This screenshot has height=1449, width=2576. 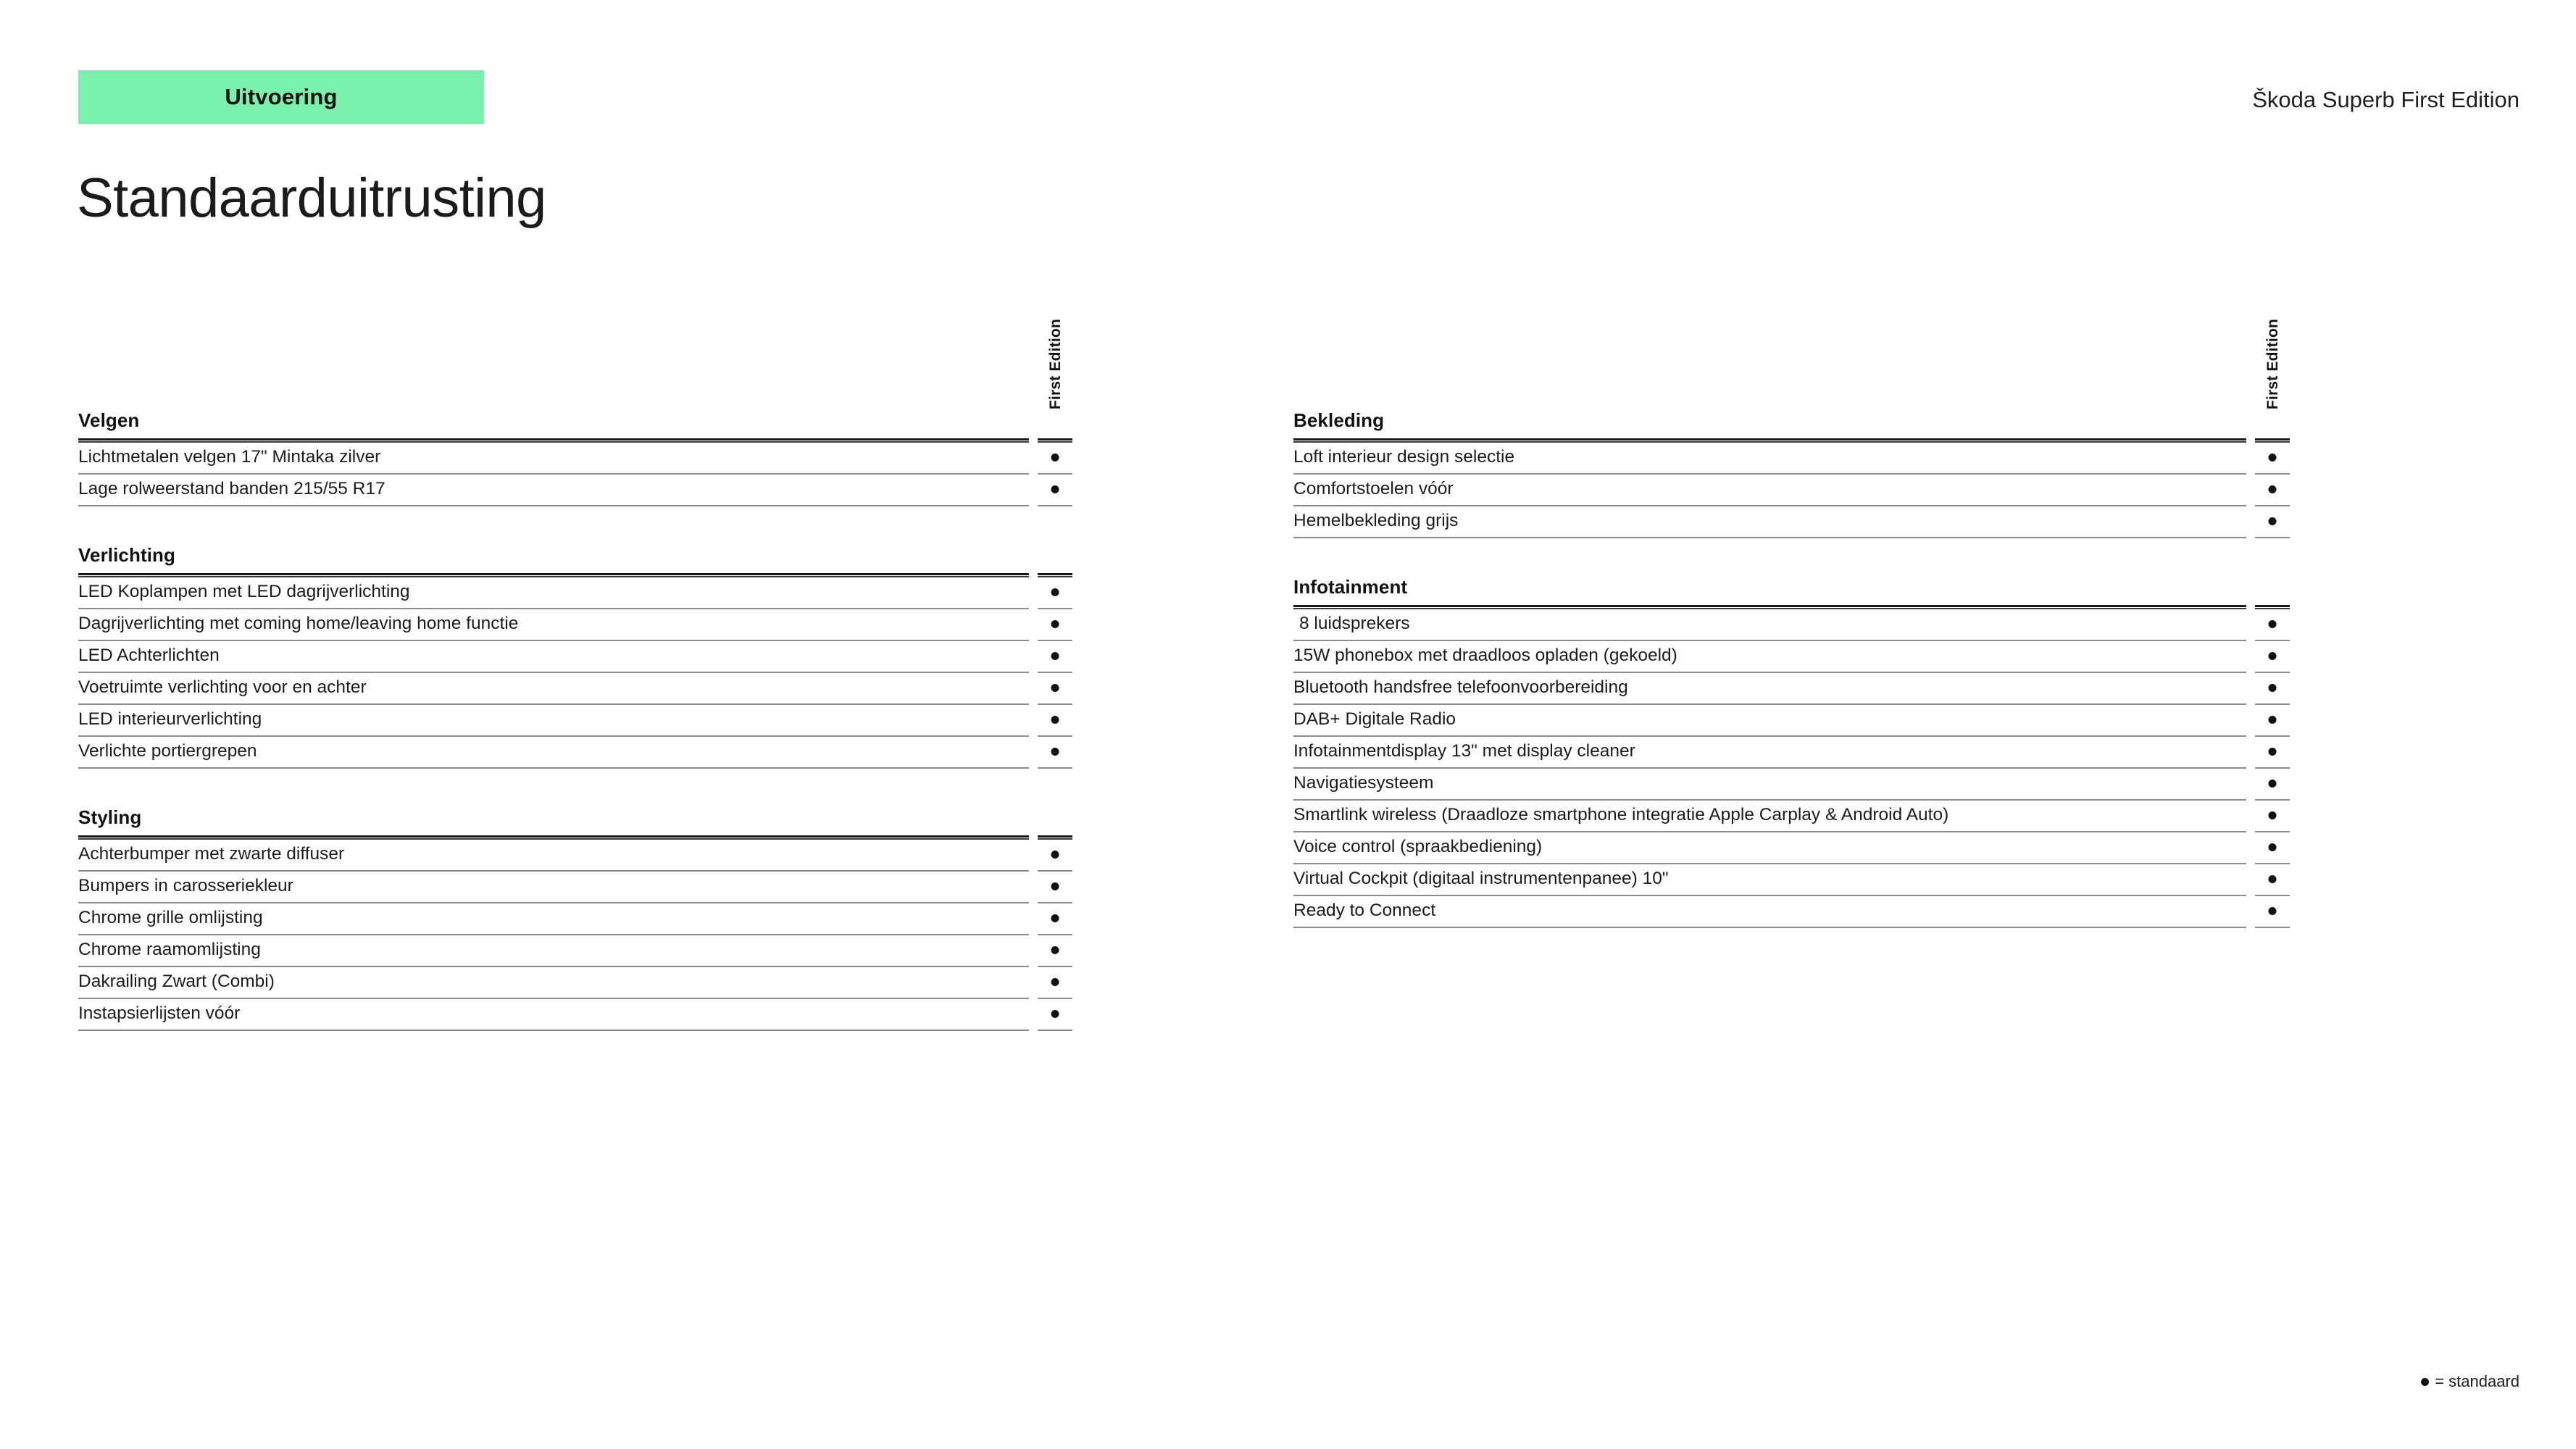 I want to click on table-row: Comfortstoelen vóór, so click(x=1791, y=490).